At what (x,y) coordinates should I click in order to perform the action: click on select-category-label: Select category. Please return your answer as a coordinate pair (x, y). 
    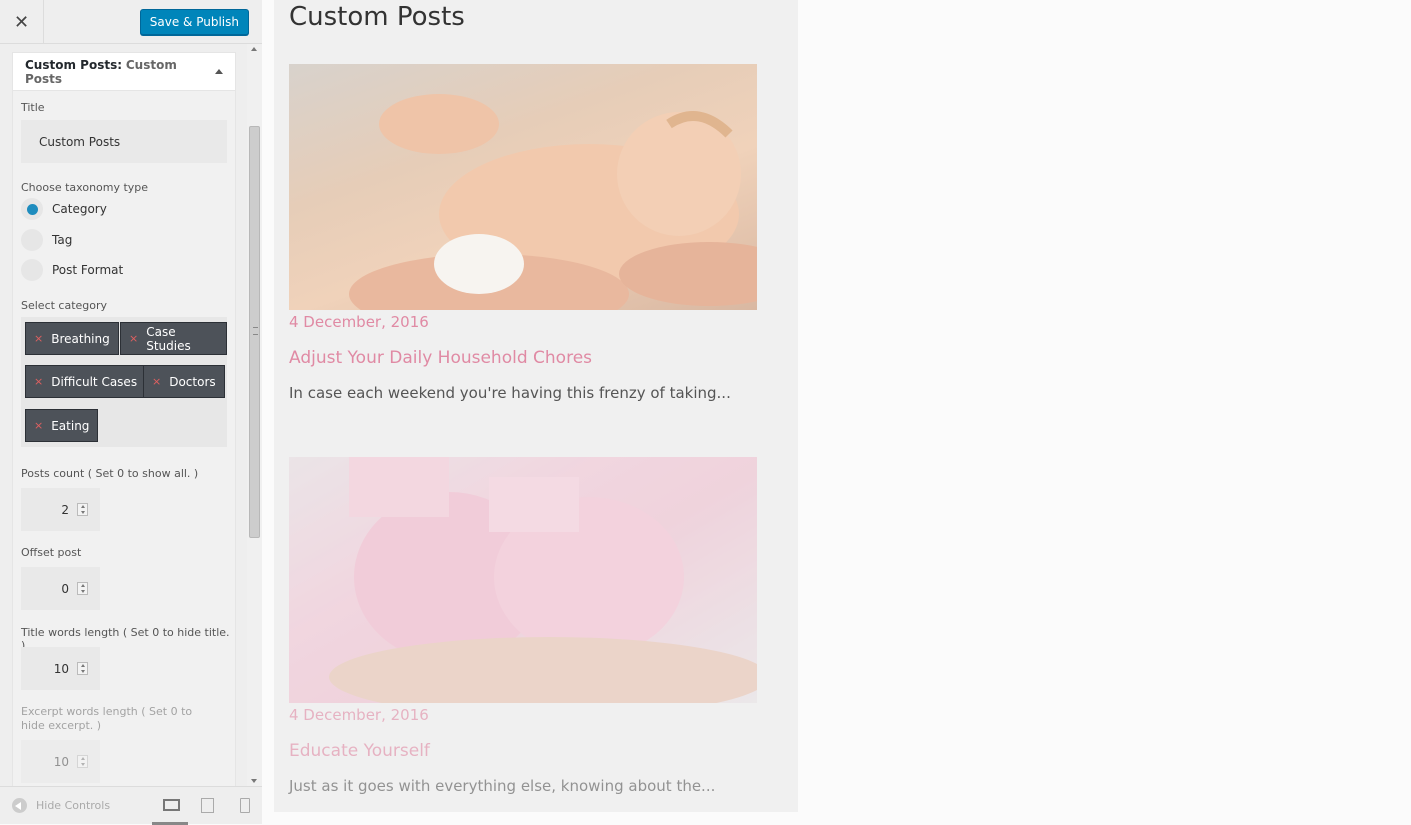
    Looking at the image, I should click on (64, 305).